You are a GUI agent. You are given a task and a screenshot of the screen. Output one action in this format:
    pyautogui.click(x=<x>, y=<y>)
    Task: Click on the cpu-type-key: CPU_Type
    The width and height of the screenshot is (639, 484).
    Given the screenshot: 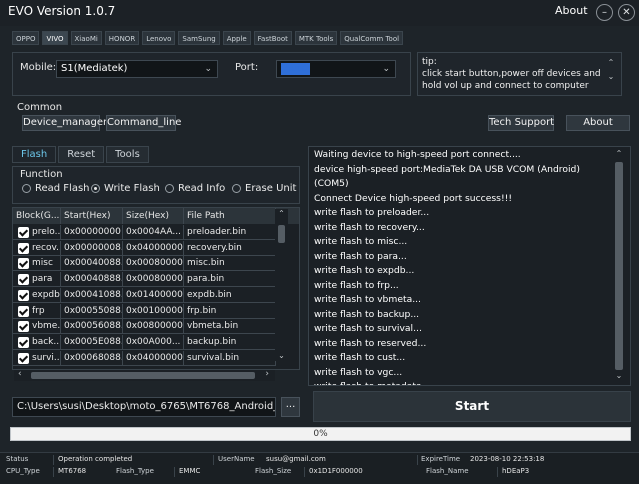 What is the action you would take?
    pyautogui.click(x=23, y=471)
    